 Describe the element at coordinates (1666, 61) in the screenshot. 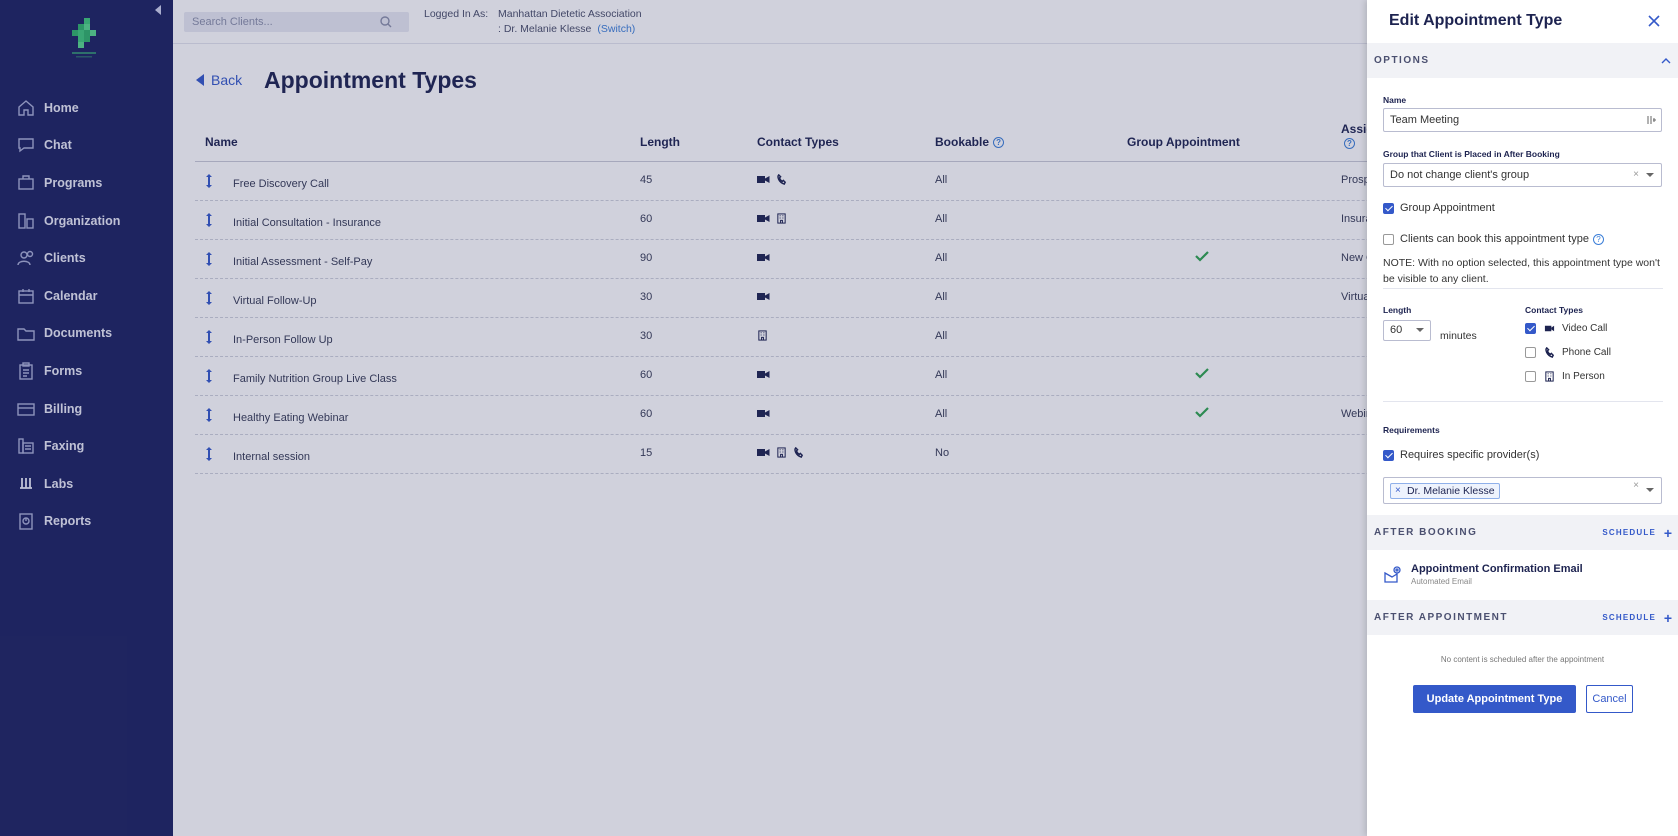

I see `chevron-up-icon` at that location.